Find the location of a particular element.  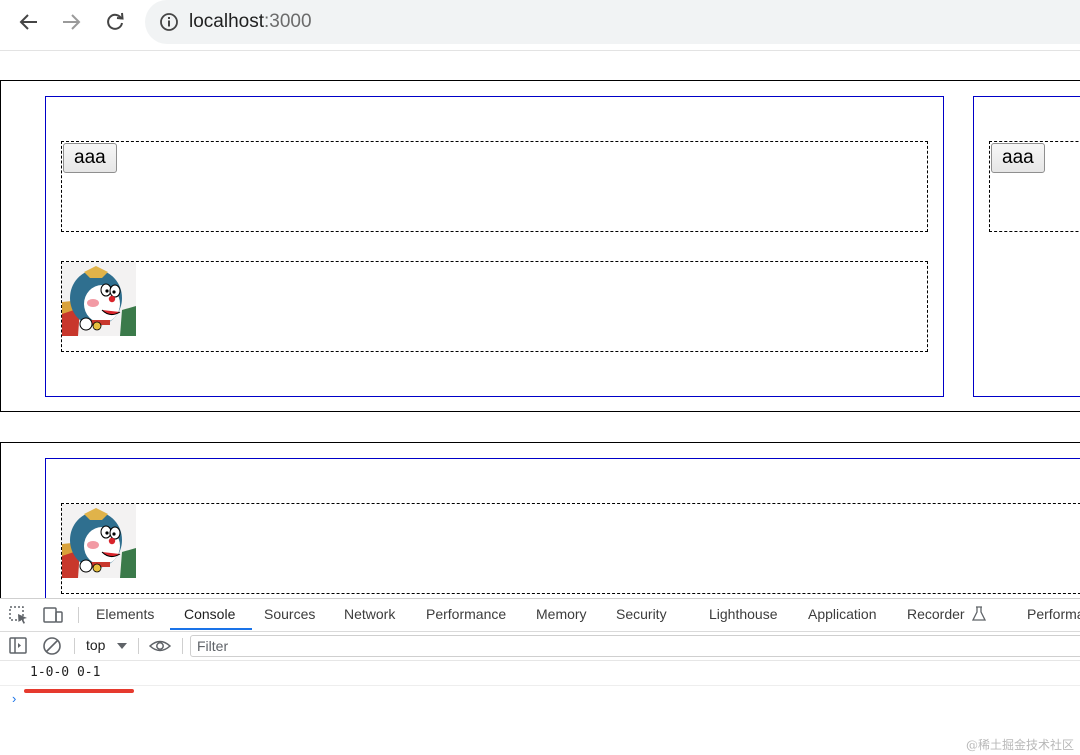

url-text: localhost:3000 is located at coordinates (250, 22).